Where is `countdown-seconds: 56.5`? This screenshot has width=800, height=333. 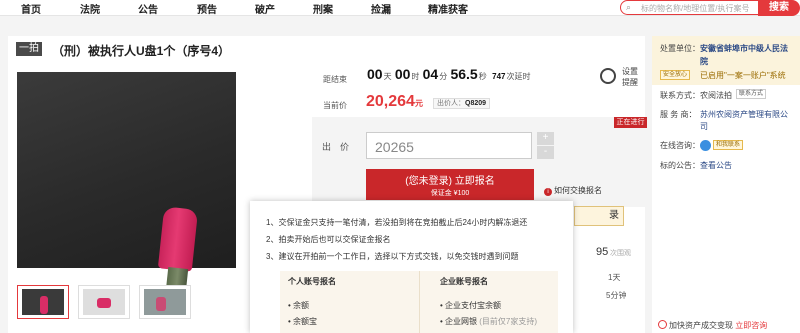
countdown-seconds: 56.5 is located at coordinates (464, 74).